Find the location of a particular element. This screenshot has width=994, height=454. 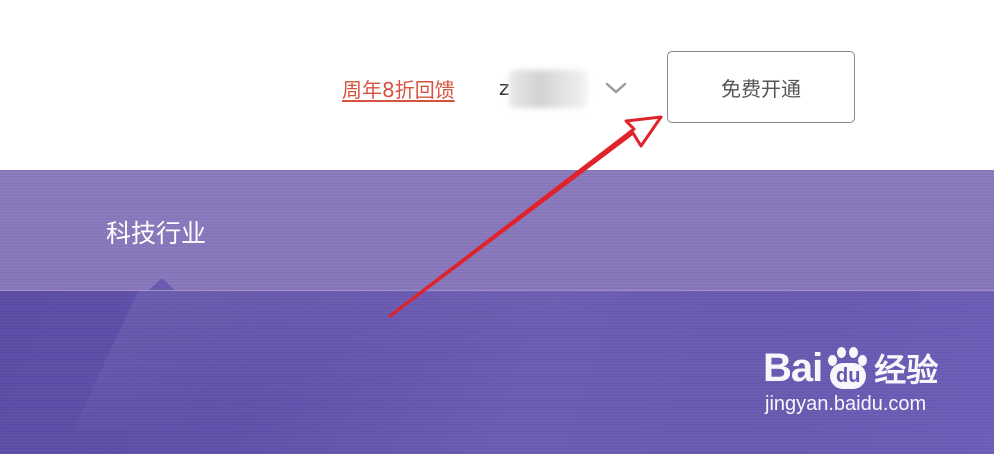

user-name-blur is located at coordinates (548, 89).